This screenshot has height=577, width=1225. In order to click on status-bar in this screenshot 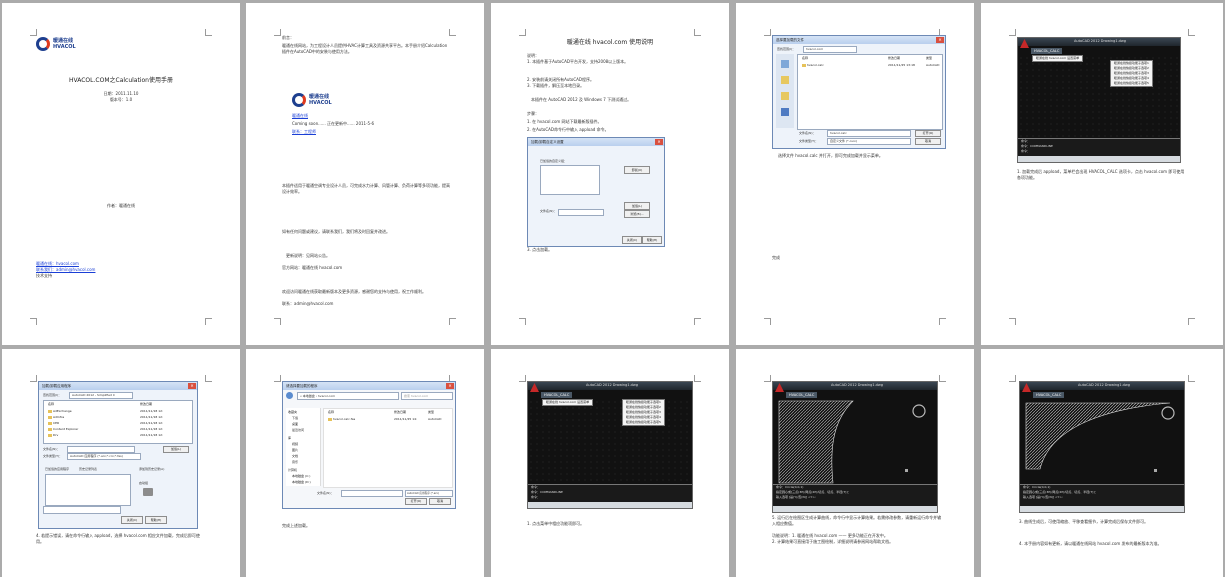, I will do `click(1099, 159)`.